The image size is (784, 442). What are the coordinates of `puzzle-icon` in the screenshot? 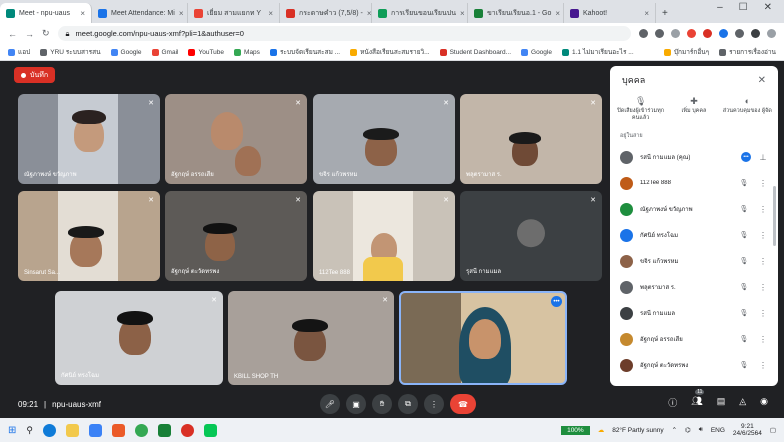 It's located at (739, 33).